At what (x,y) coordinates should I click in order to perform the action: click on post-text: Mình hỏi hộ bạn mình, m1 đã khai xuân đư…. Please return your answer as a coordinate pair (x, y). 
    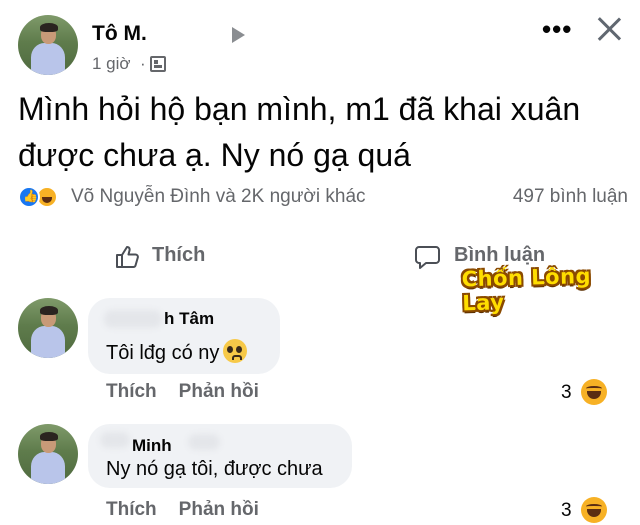
    Looking at the image, I should click on (299, 132).